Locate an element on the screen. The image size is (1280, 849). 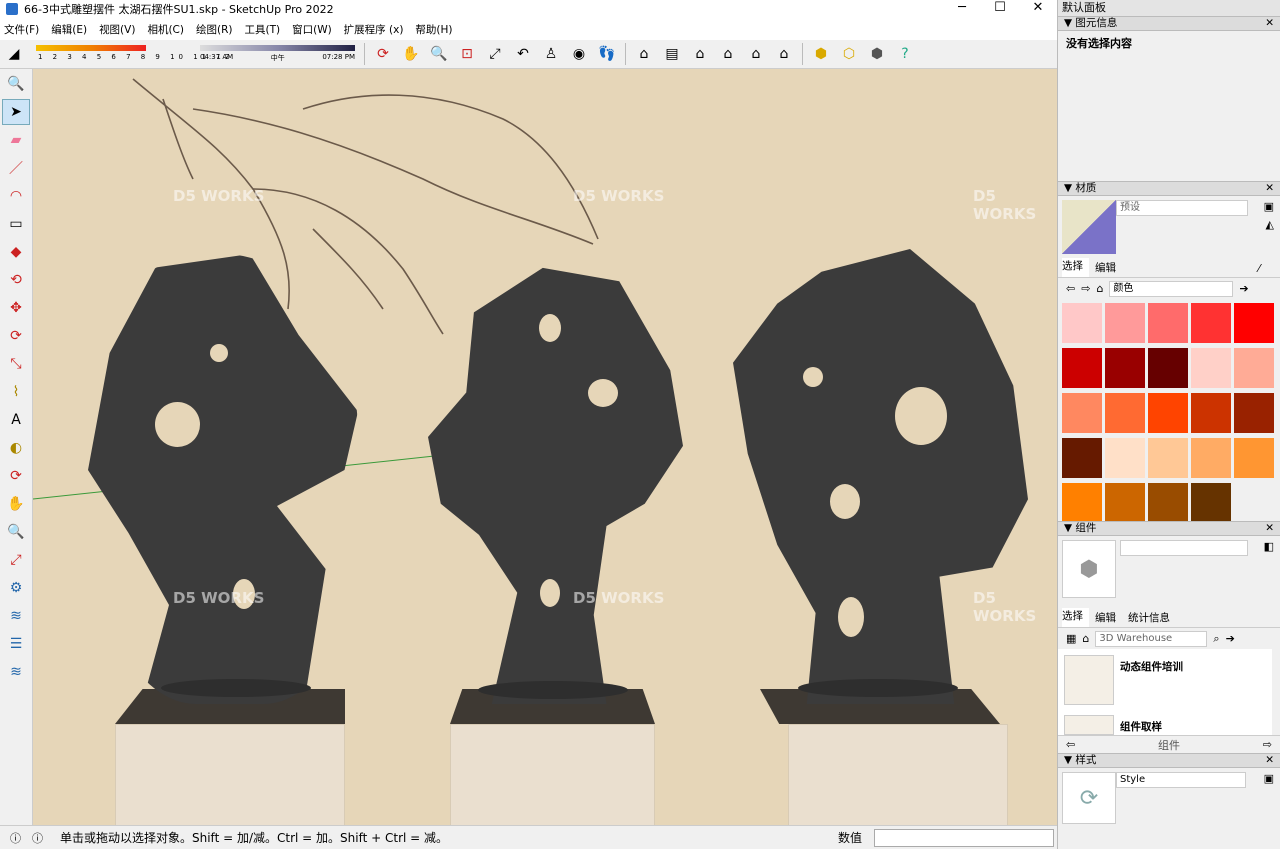
scale-tool-icon: ⤡ is located at coordinates (16, 364).